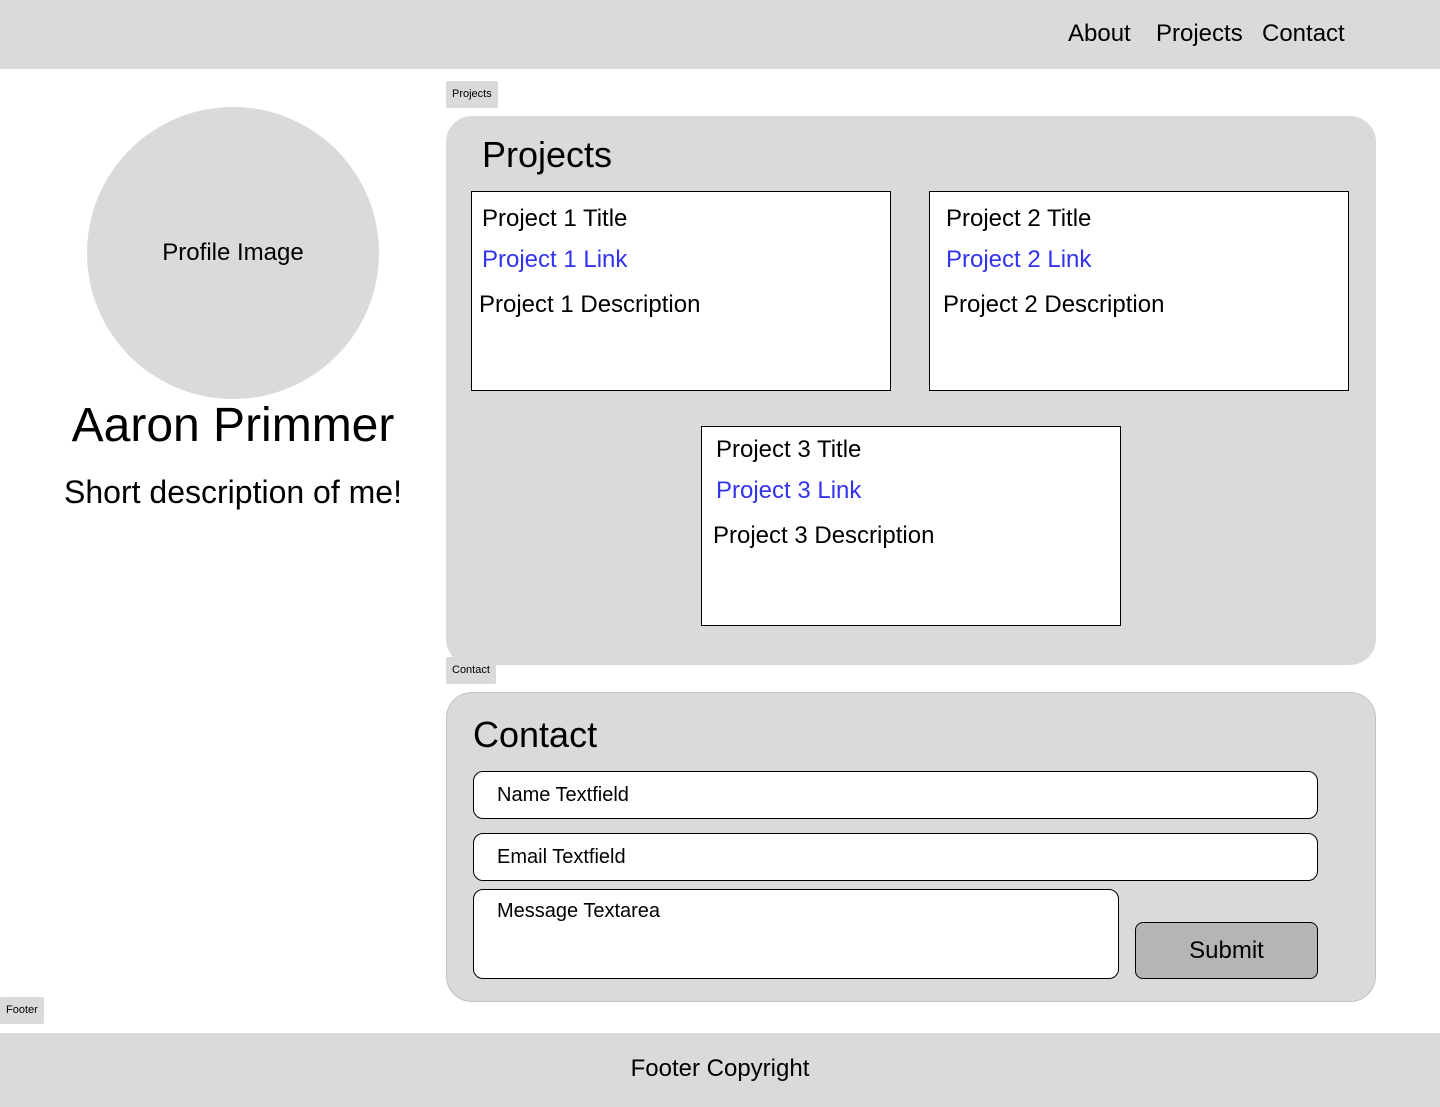  What do you see at coordinates (720, 1068) in the screenshot?
I see `footer-copyright: Footer Copyright` at bounding box center [720, 1068].